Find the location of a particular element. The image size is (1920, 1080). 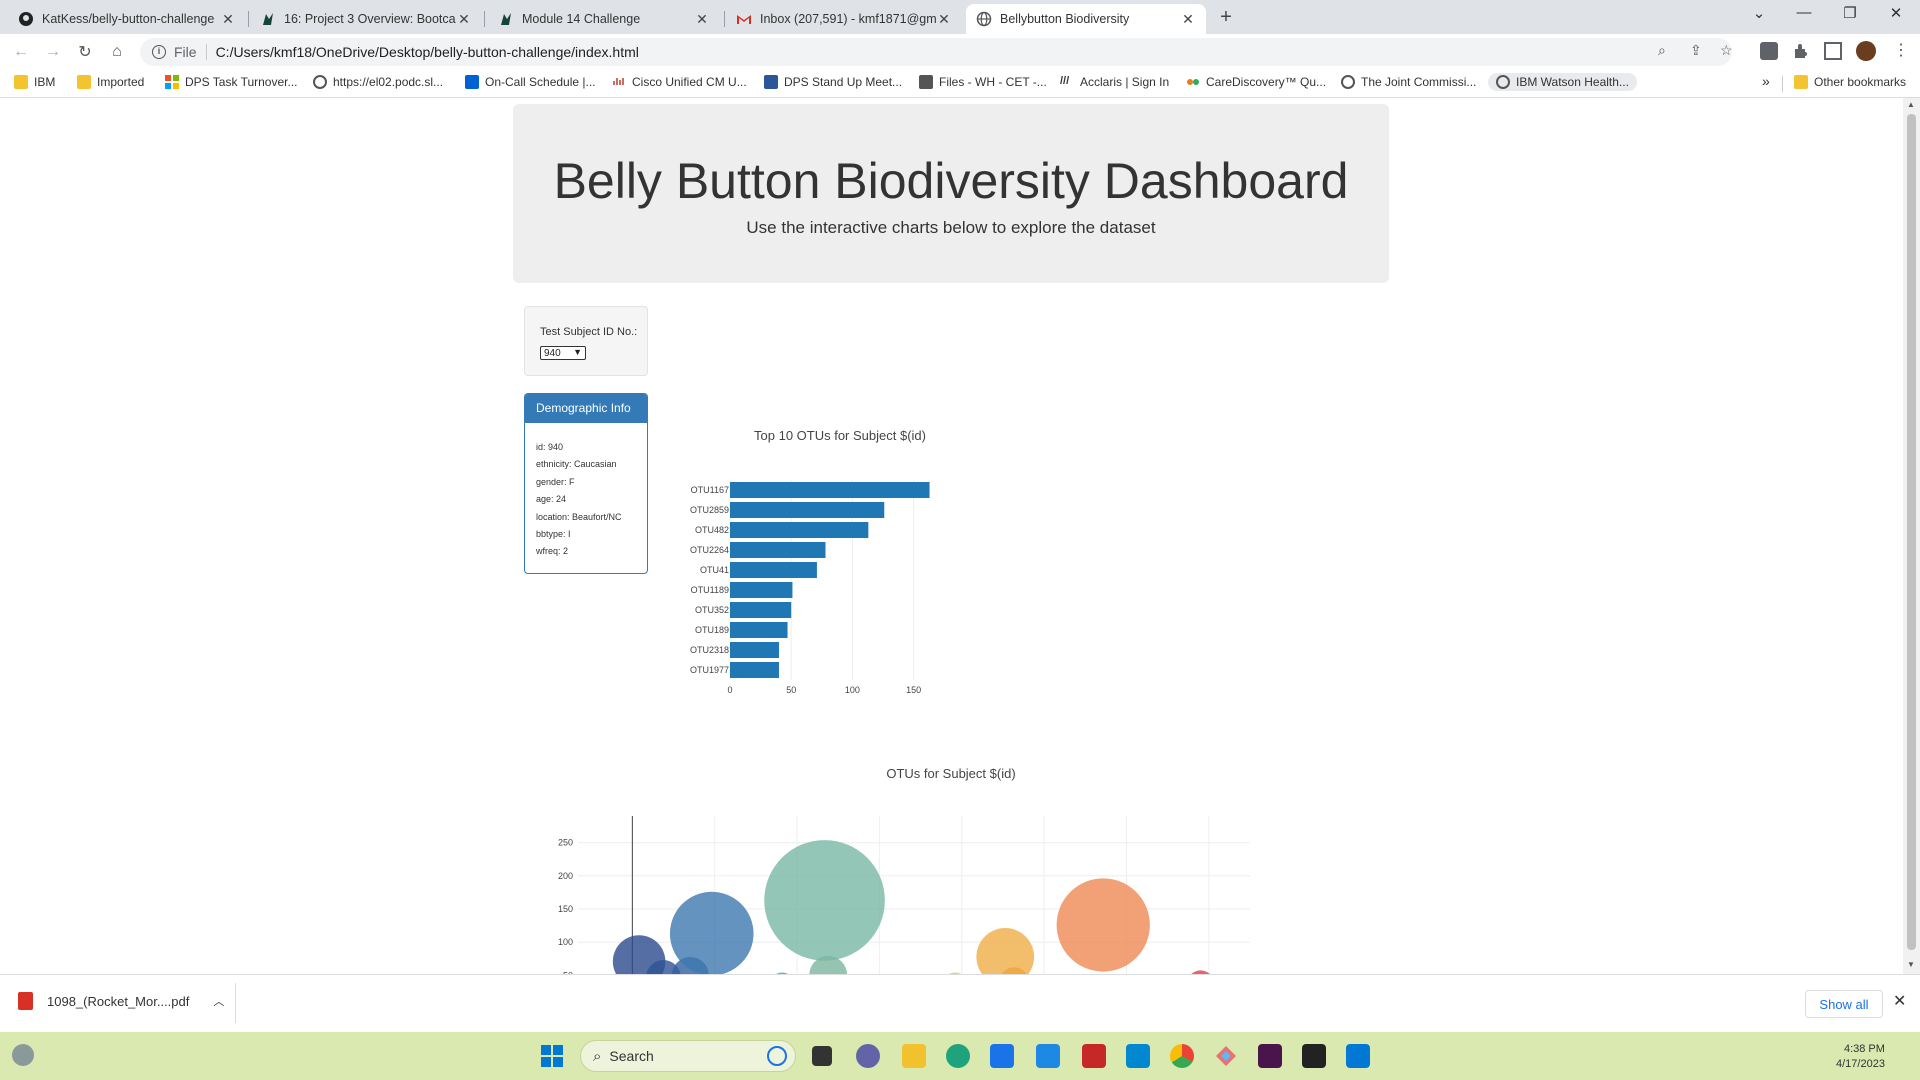

download-item: 1098_(Rocket_Mor....pdf ︿ is located at coordinates (121, 1001).